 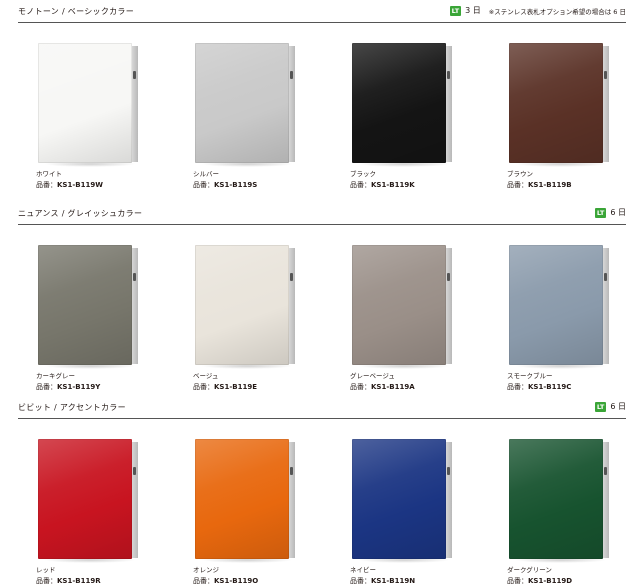 I want to click on product-code: 品番：KS1-B119O, so click(x=225, y=581).